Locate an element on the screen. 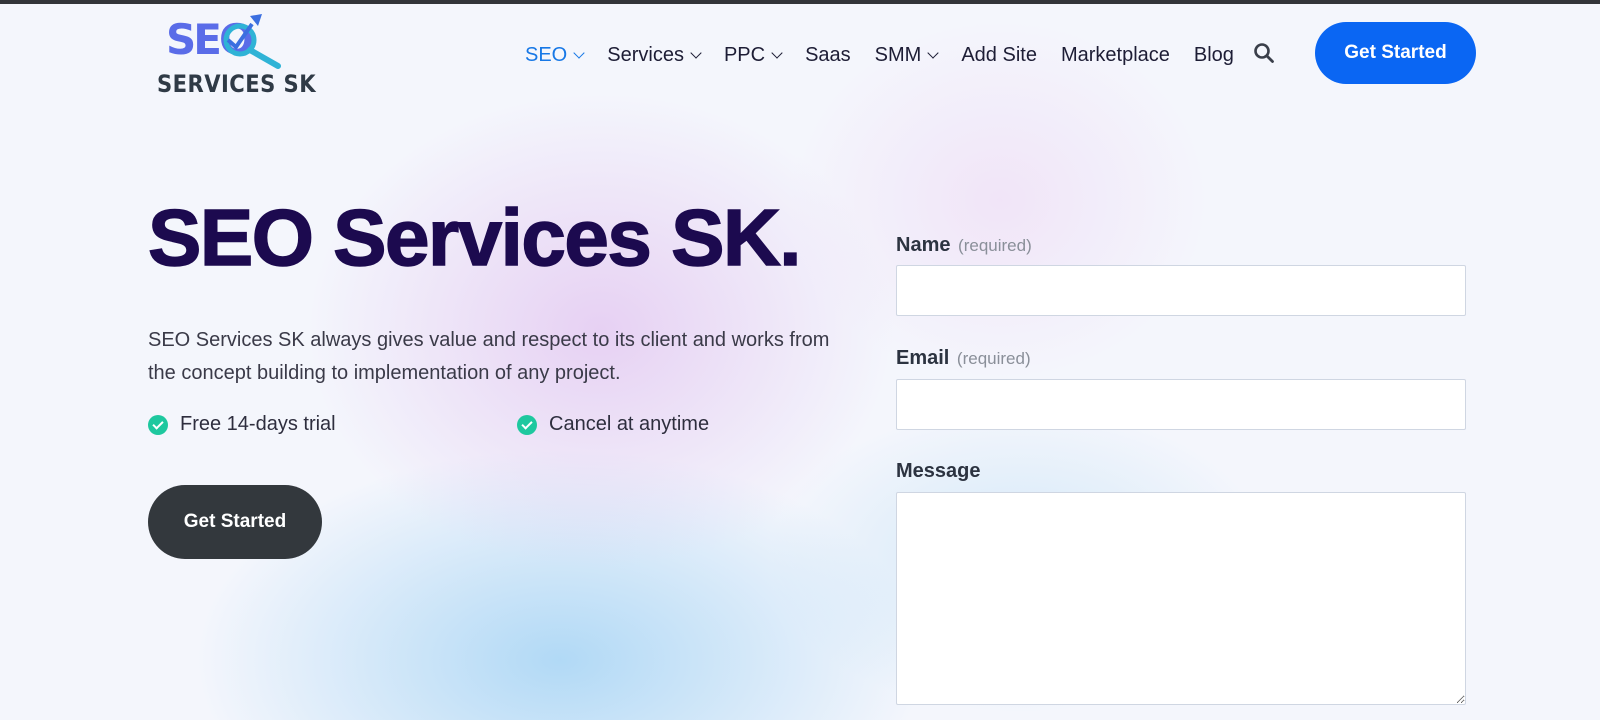  nav-item-label: Marketplace is located at coordinates (1115, 54).